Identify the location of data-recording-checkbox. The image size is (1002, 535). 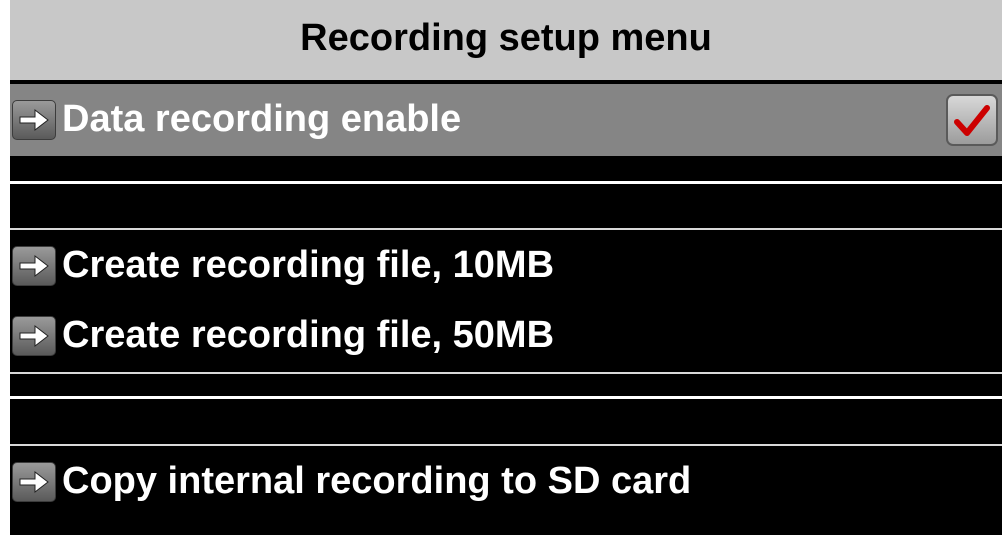
(972, 120).